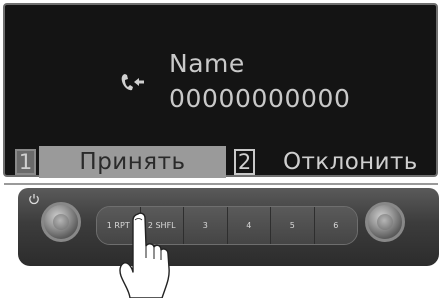 The image size is (444, 298). I want to click on pointing-hand-icon, so click(144, 255).